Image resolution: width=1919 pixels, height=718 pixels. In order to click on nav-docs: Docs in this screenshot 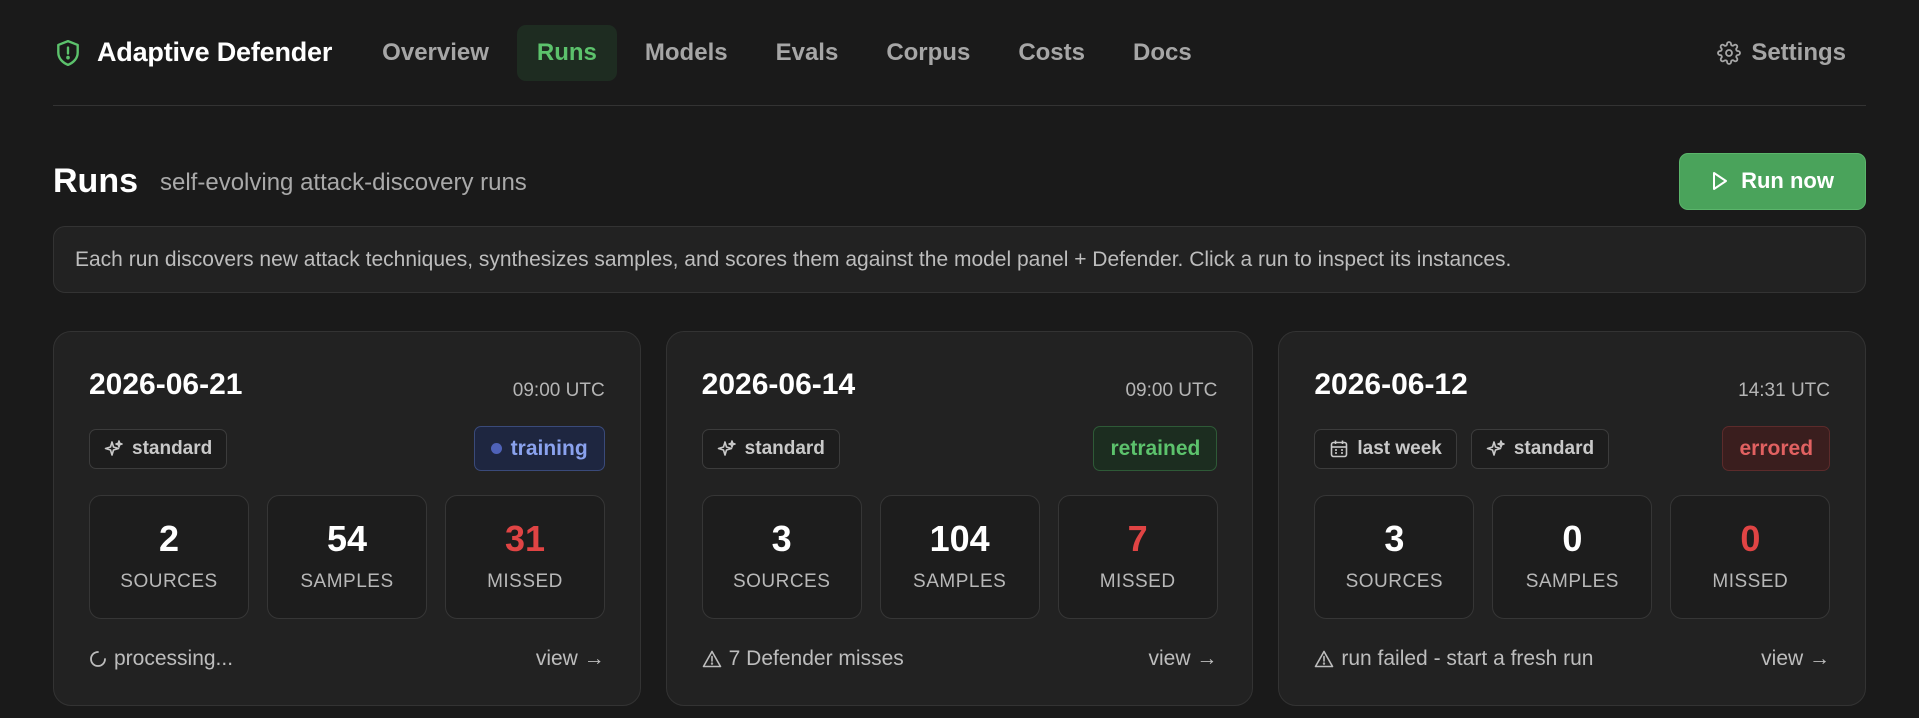, I will do `click(1162, 53)`.